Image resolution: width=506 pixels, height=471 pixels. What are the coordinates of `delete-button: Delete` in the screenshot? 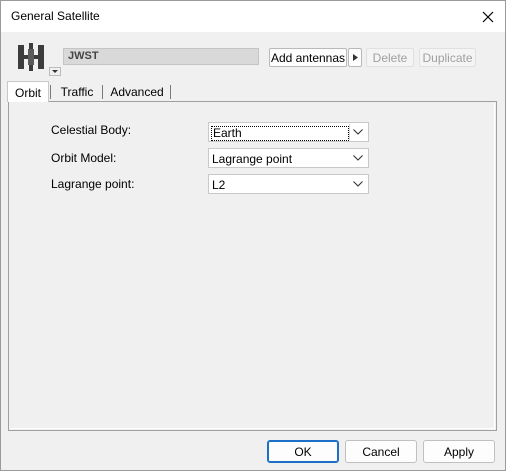 It's located at (390, 57).